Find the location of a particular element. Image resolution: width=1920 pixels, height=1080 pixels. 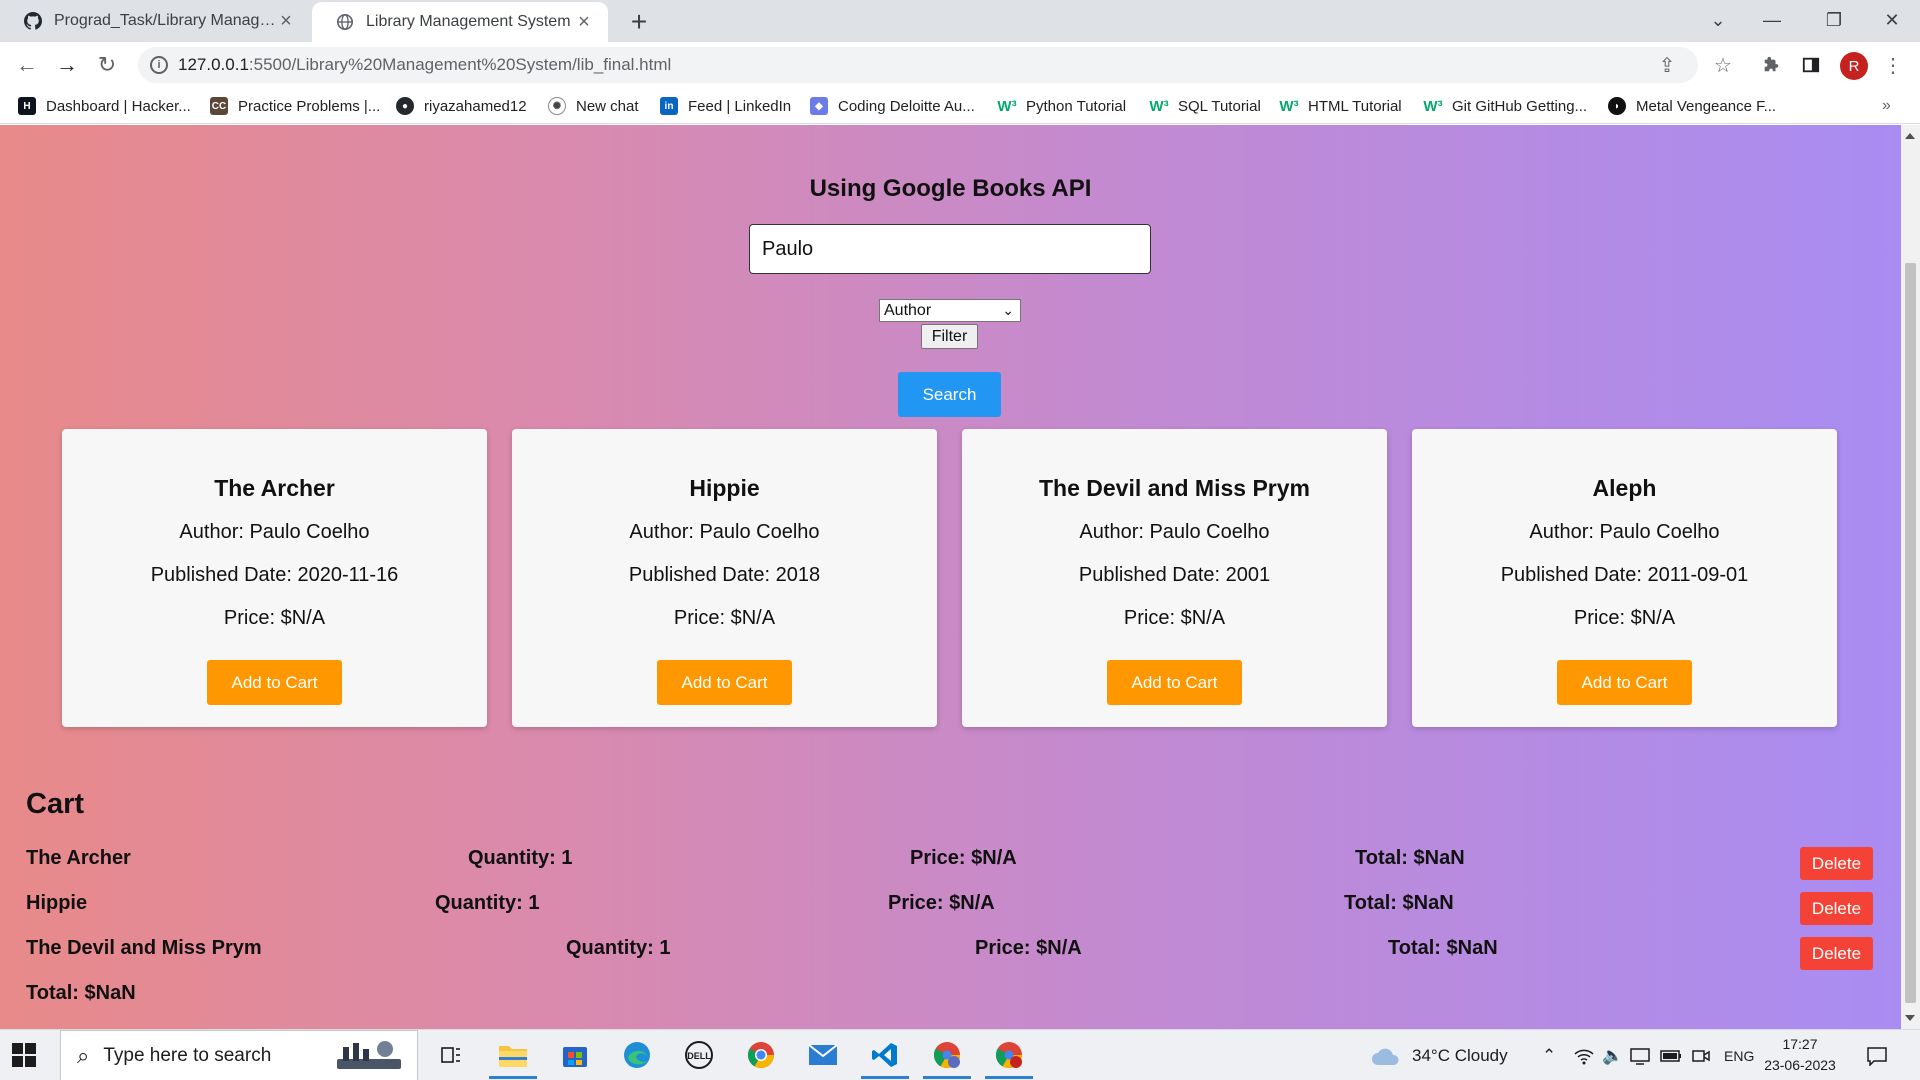

mail-icon is located at coordinates (823, 1055).